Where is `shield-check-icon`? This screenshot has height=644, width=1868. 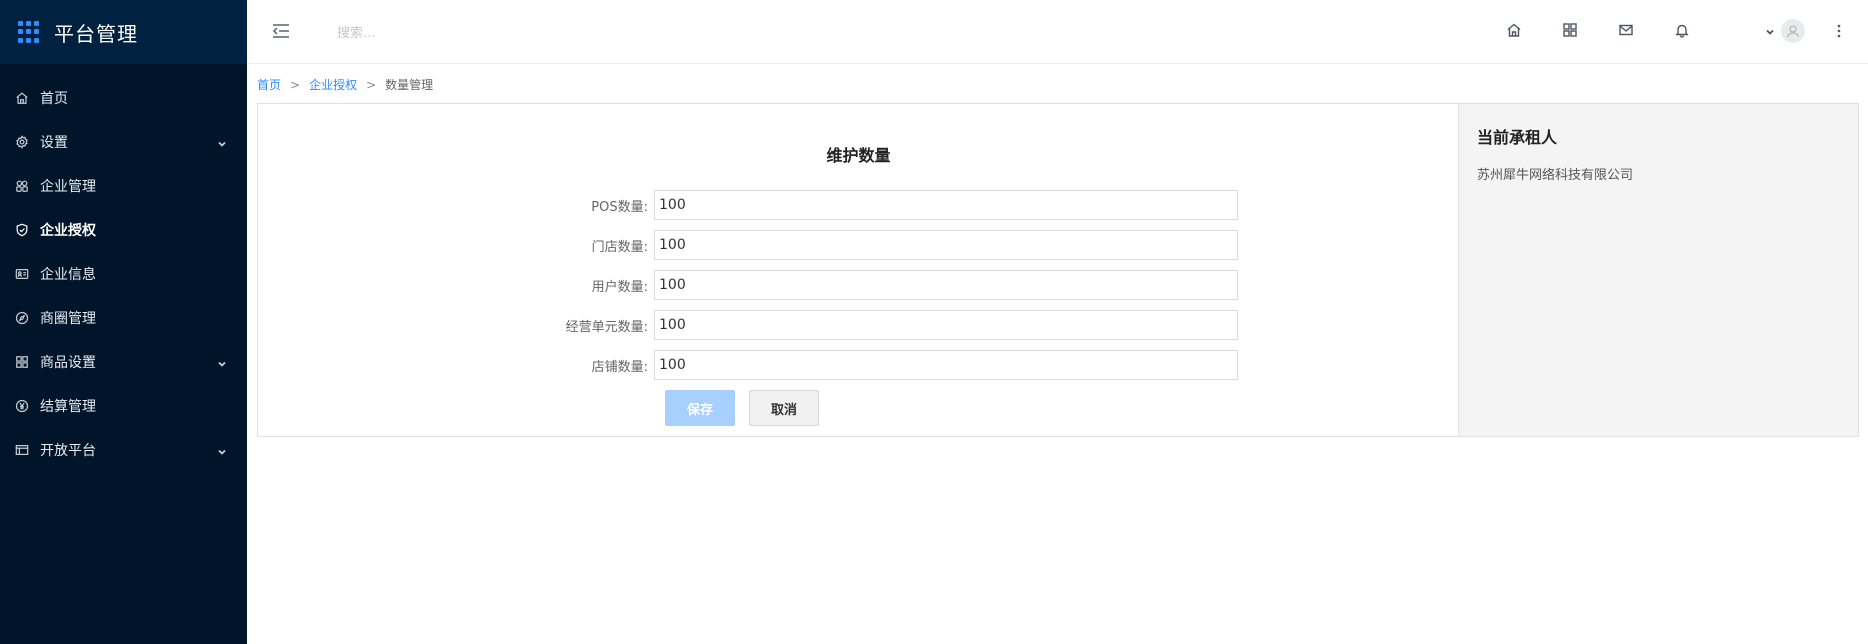
shield-check-icon is located at coordinates (22, 230).